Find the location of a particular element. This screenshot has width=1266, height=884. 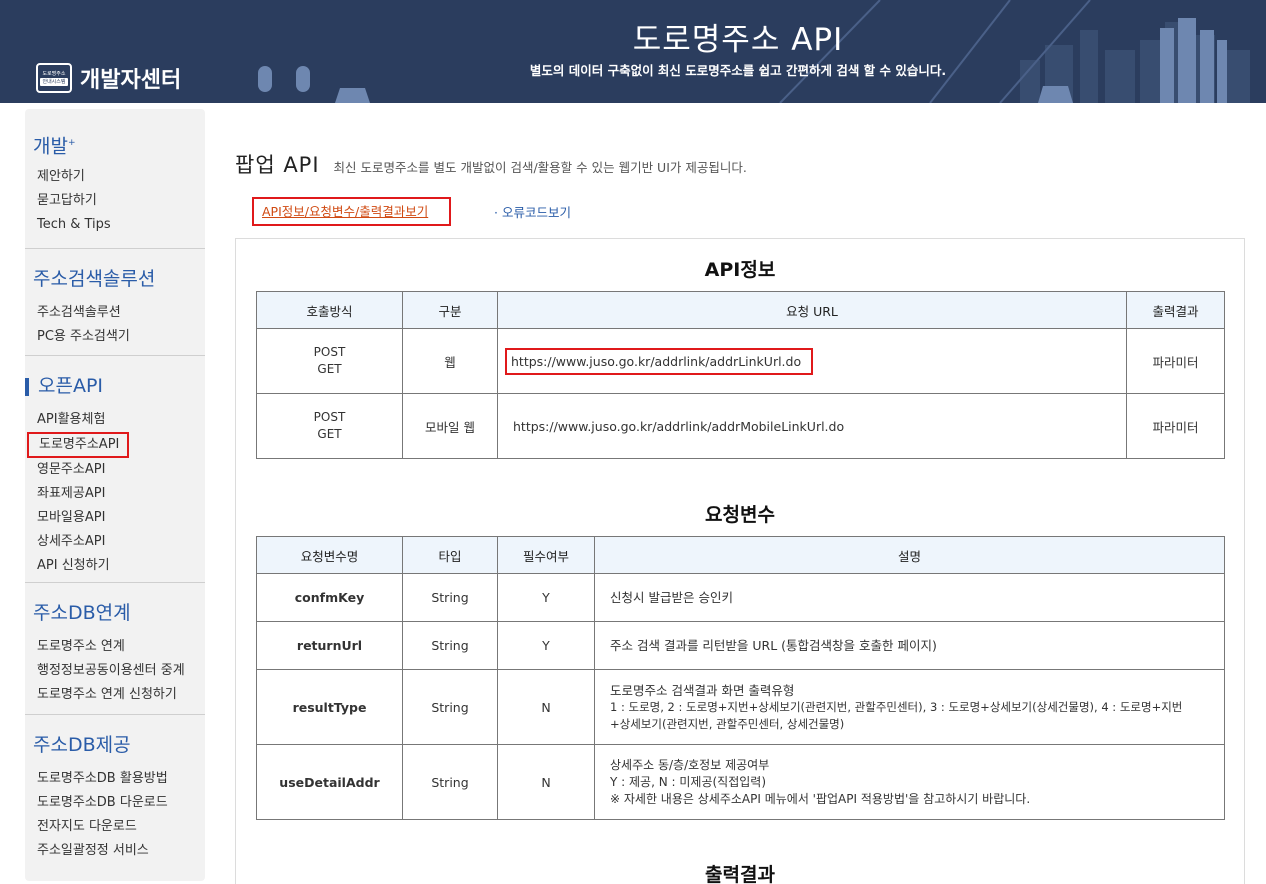

sidebar-group-search-solution: 주소검색솔루션 주소검색솔루션 PC용 주소검색기 is located at coordinates (115, 302).